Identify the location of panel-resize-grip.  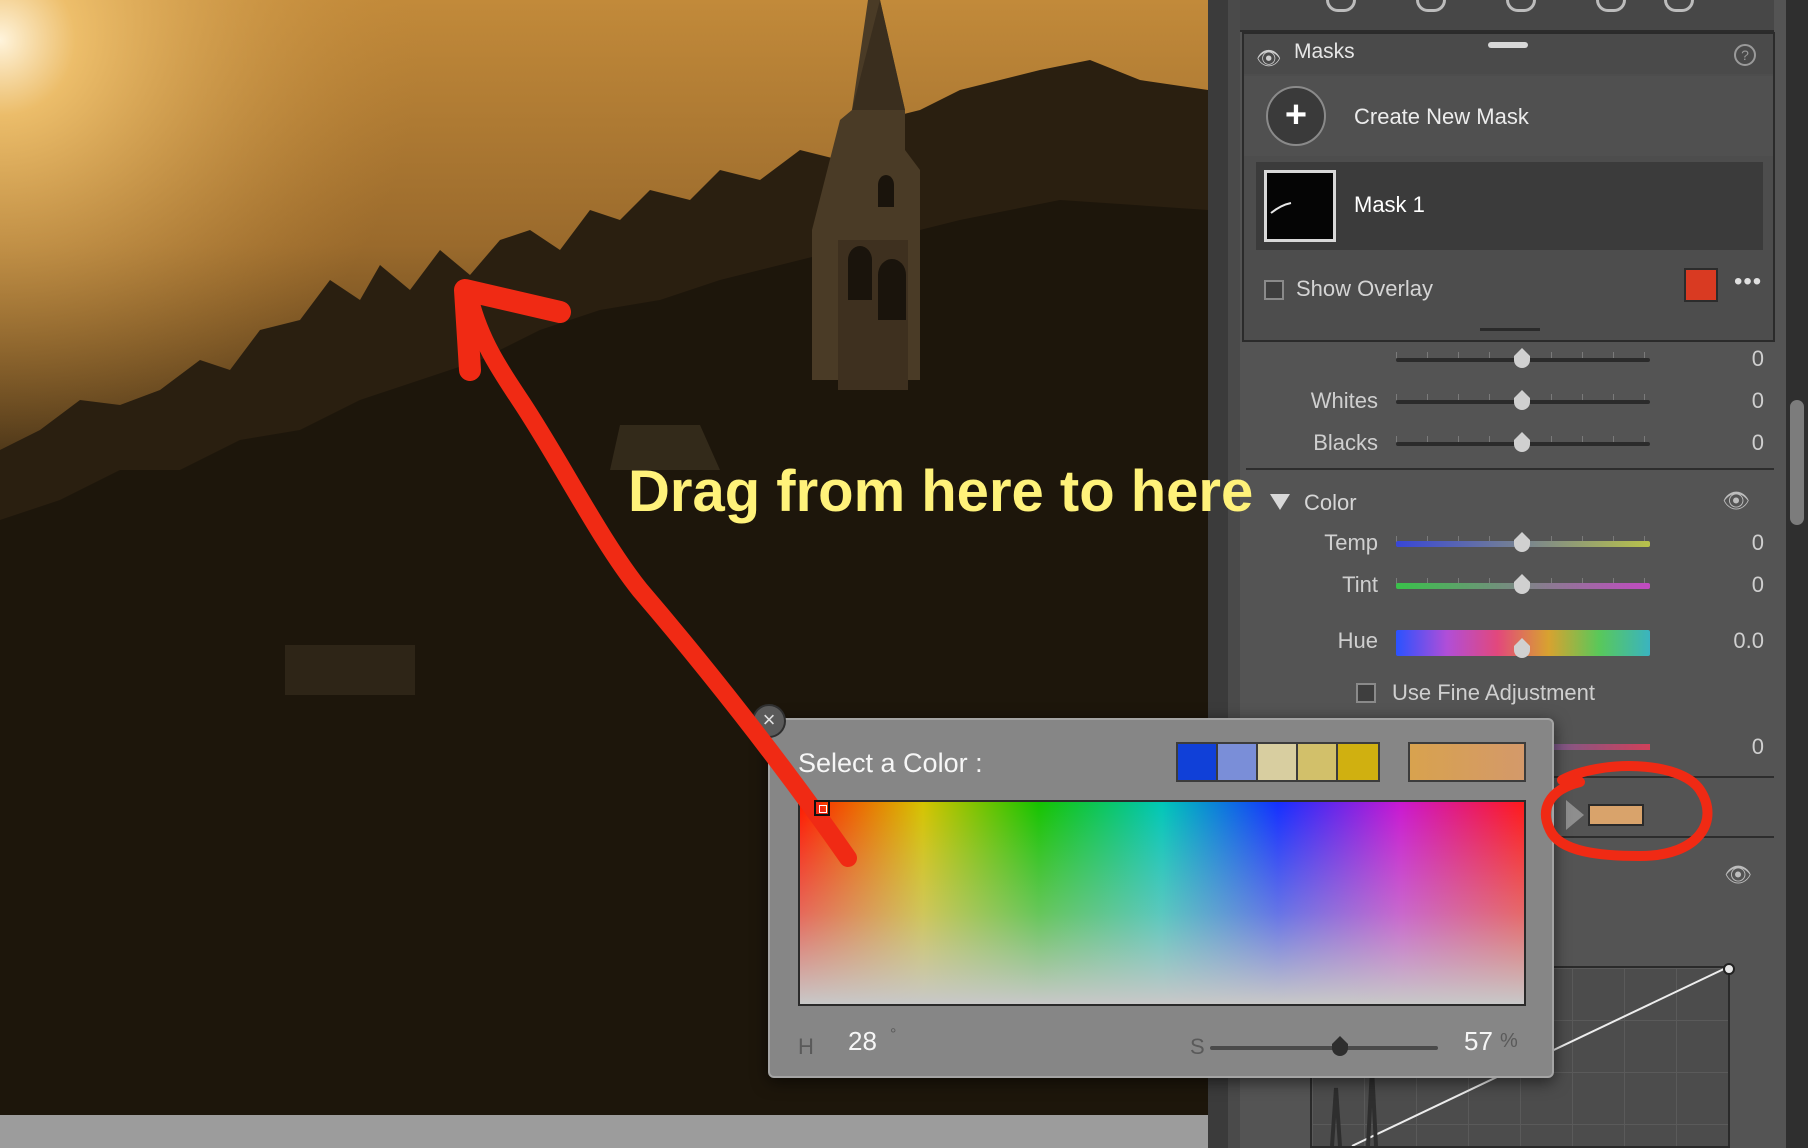
(1510, 329).